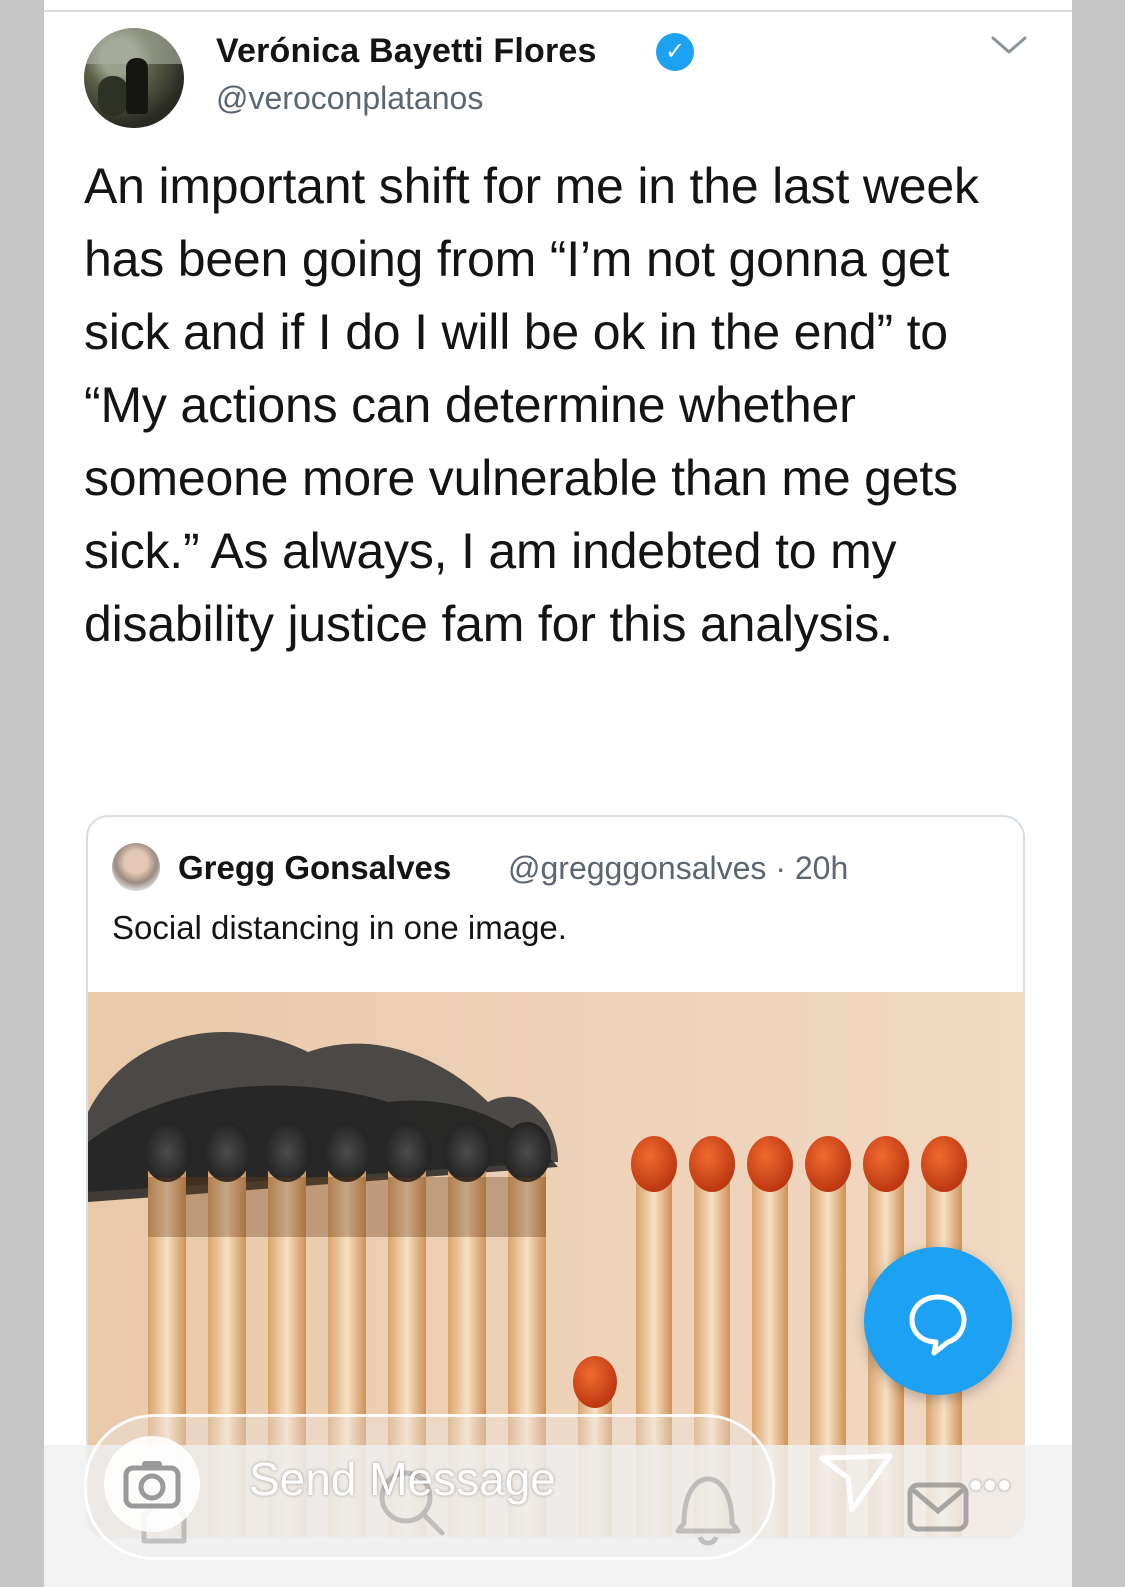  What do you see at coordinates (938, 1325) in the screenshot?
I see `compose-reply-icon` at bounding box center [938, 1325].